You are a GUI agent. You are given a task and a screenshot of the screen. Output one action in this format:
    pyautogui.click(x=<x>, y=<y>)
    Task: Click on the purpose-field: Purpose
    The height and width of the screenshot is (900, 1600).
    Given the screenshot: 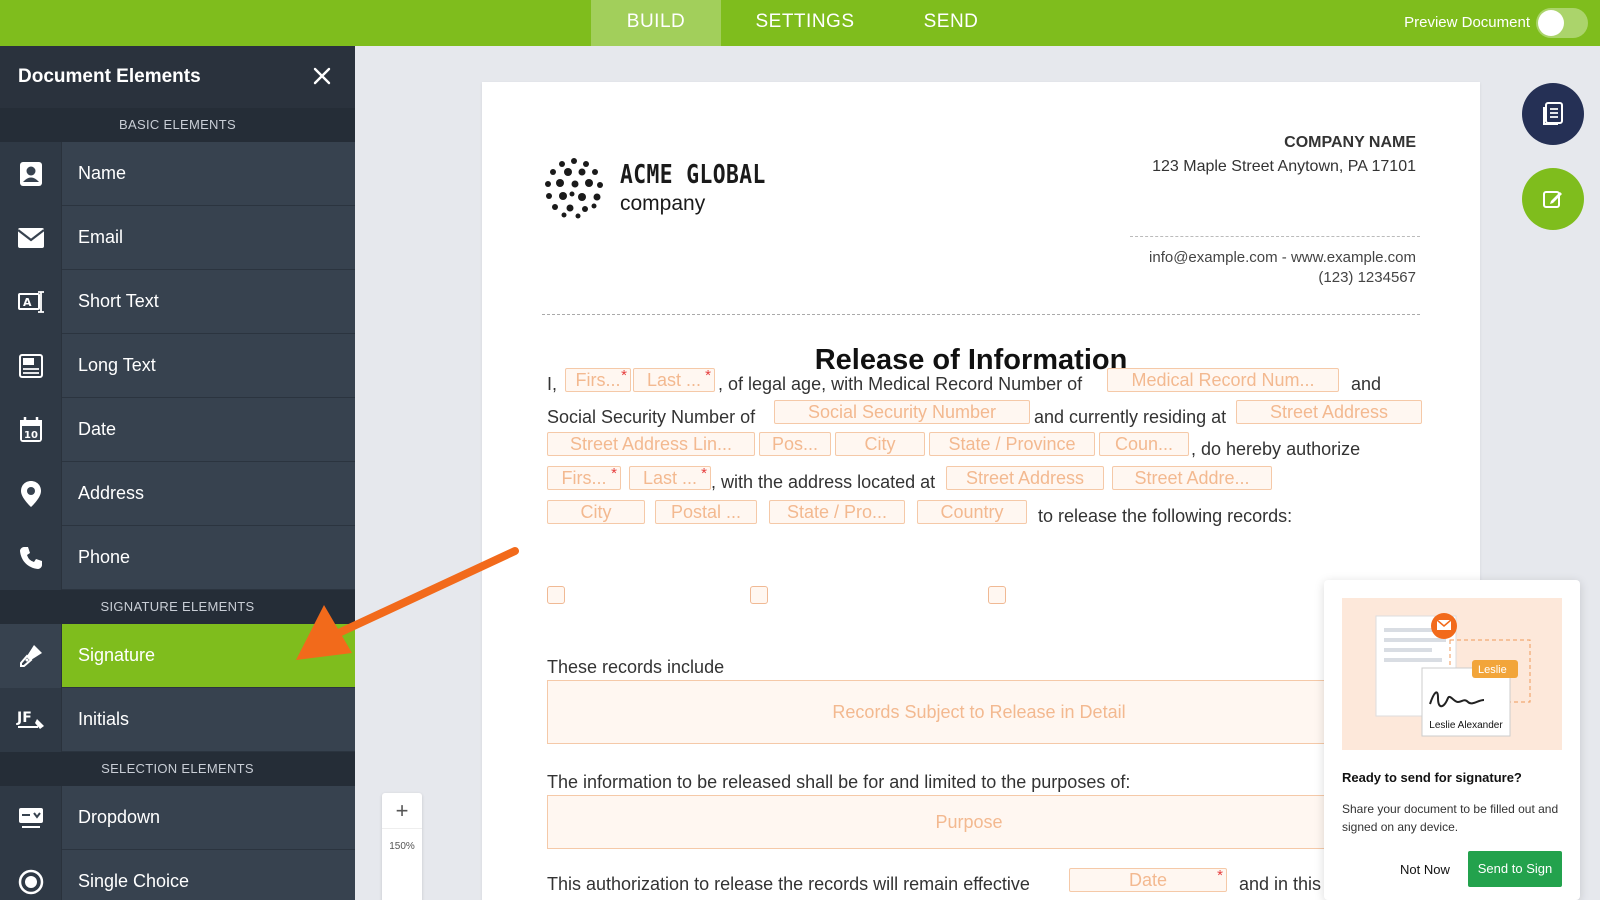 What is the action you would take?
    pyautogui.click(x=969, y=822)
    